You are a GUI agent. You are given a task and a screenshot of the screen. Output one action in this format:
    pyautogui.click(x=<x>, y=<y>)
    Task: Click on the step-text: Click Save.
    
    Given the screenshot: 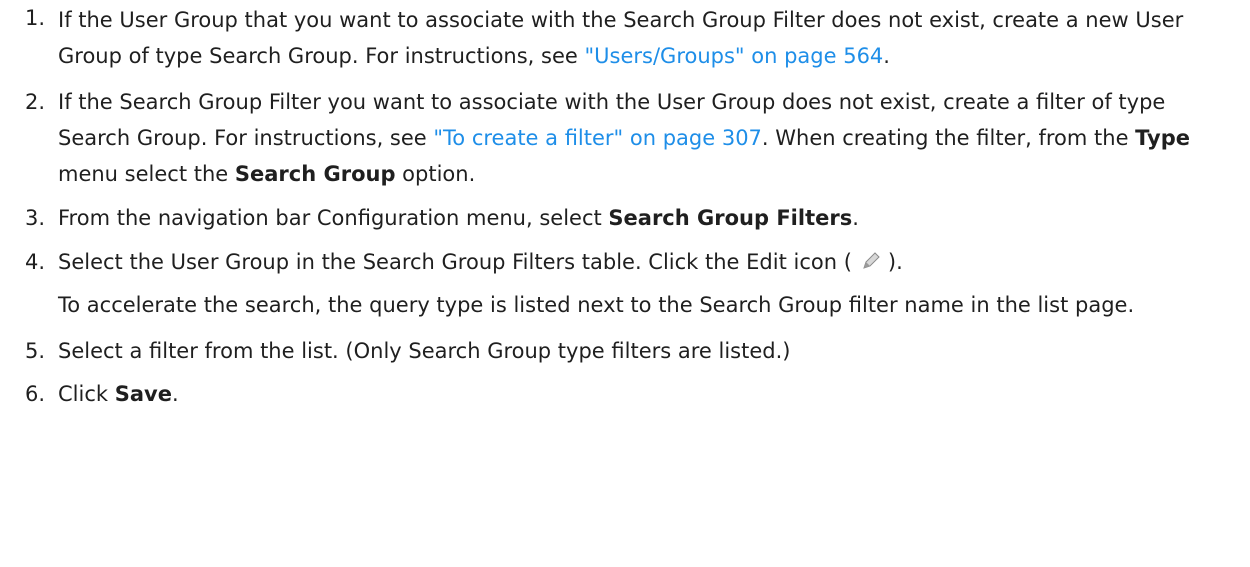 What is the action you would take?
    pyautogui.click(x=650, y=394)
    